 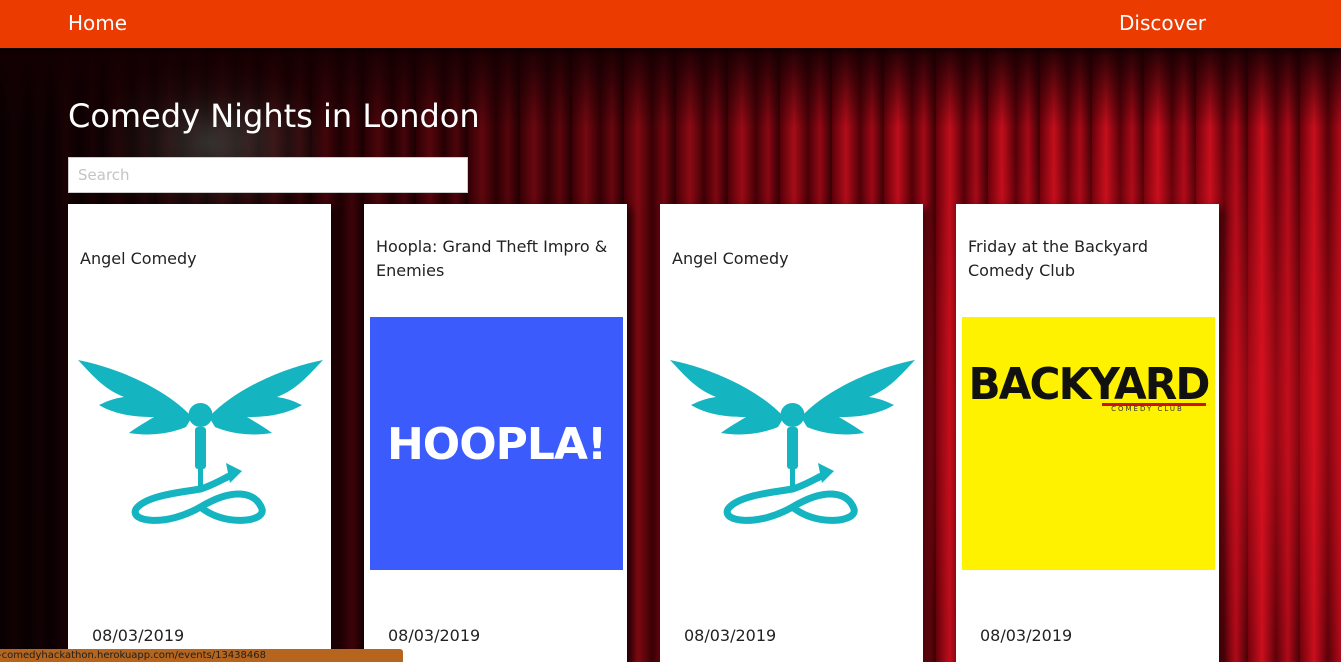 I want to click on event-title: Hoopla: Grand Theft Impro & Enemies, so click(x=495, y=259).